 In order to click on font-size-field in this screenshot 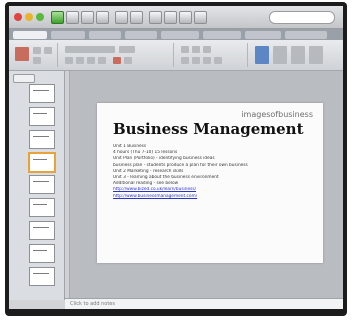, I will do `click(127, 49)`.